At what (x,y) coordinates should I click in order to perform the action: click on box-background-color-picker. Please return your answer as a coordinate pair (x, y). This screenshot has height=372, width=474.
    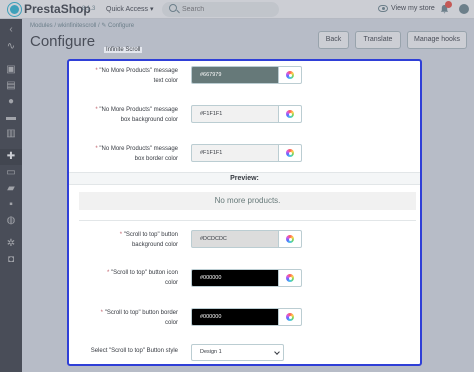
    Looking at the image, I should click on (290, 114).